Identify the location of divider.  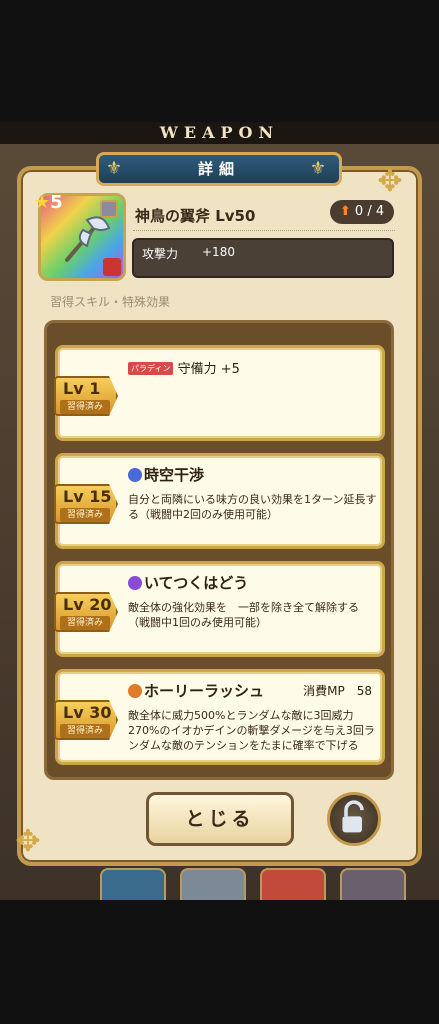
(264, 230).